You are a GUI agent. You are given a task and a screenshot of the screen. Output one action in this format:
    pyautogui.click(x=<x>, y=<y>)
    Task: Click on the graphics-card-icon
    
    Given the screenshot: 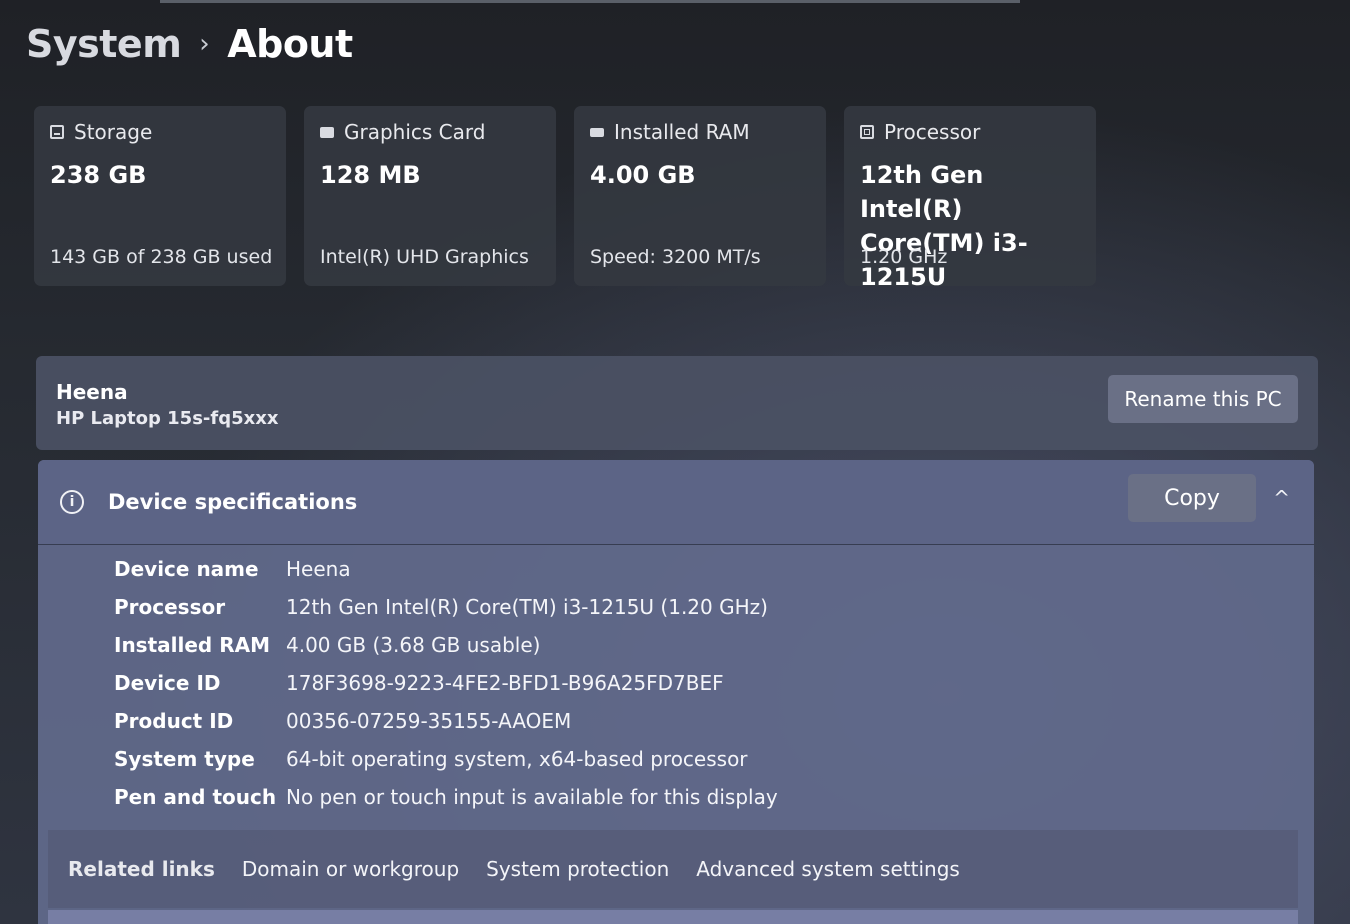 What is the action you would take?
    pyautogui.click(x=327, y=132)
    